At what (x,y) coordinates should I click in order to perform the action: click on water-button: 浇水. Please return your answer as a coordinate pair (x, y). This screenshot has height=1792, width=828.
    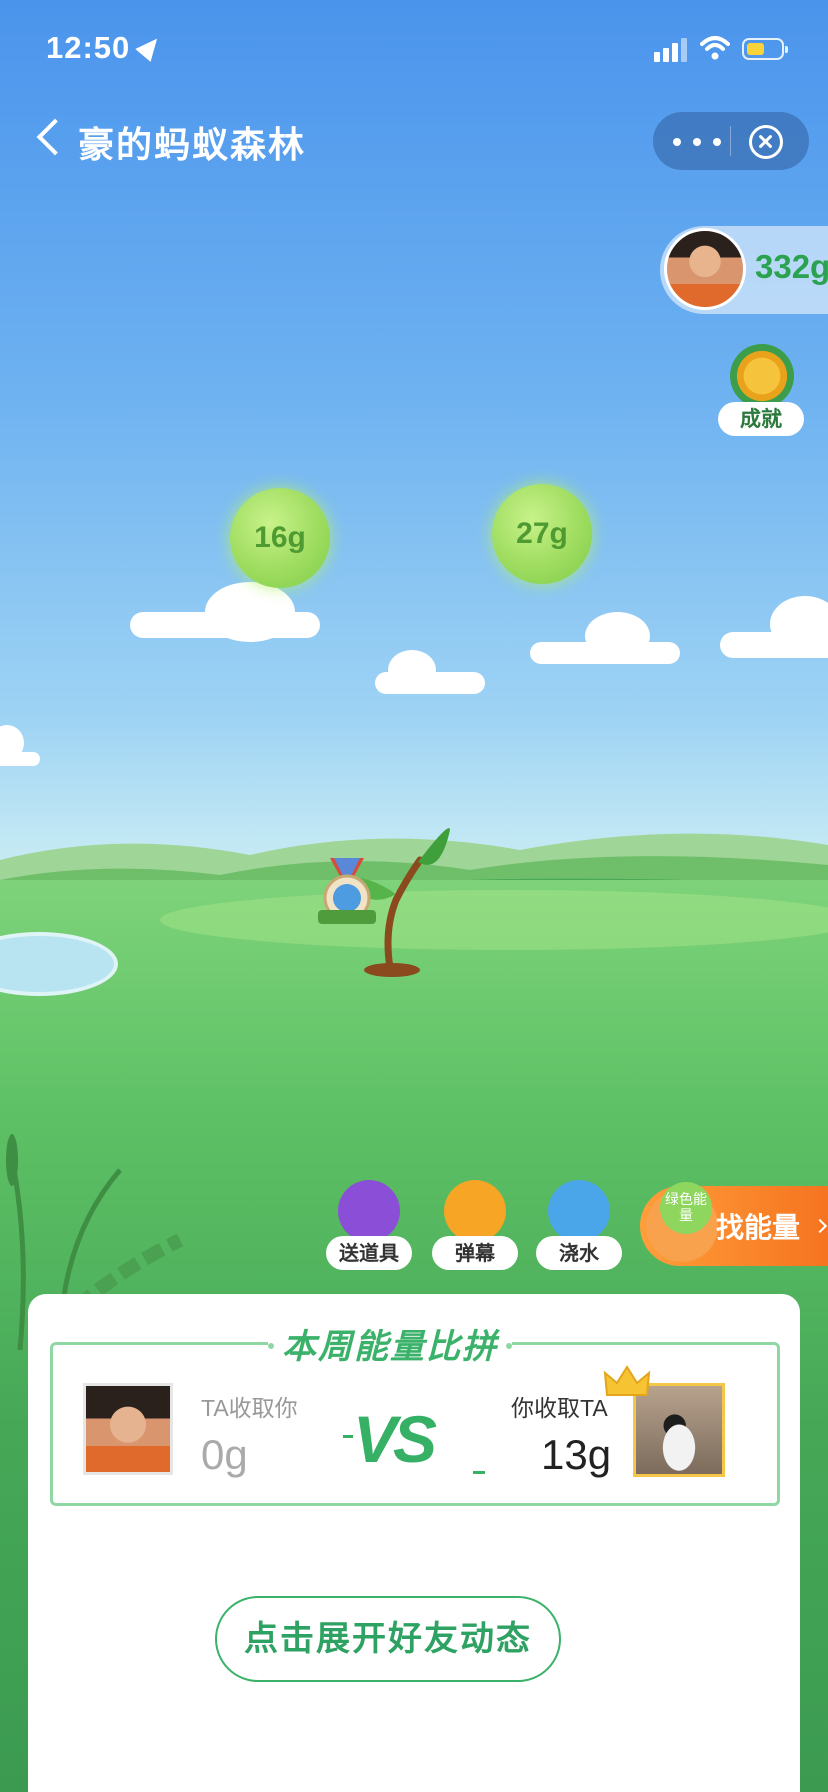
    Looking at the image, I should click on (579, 1226).